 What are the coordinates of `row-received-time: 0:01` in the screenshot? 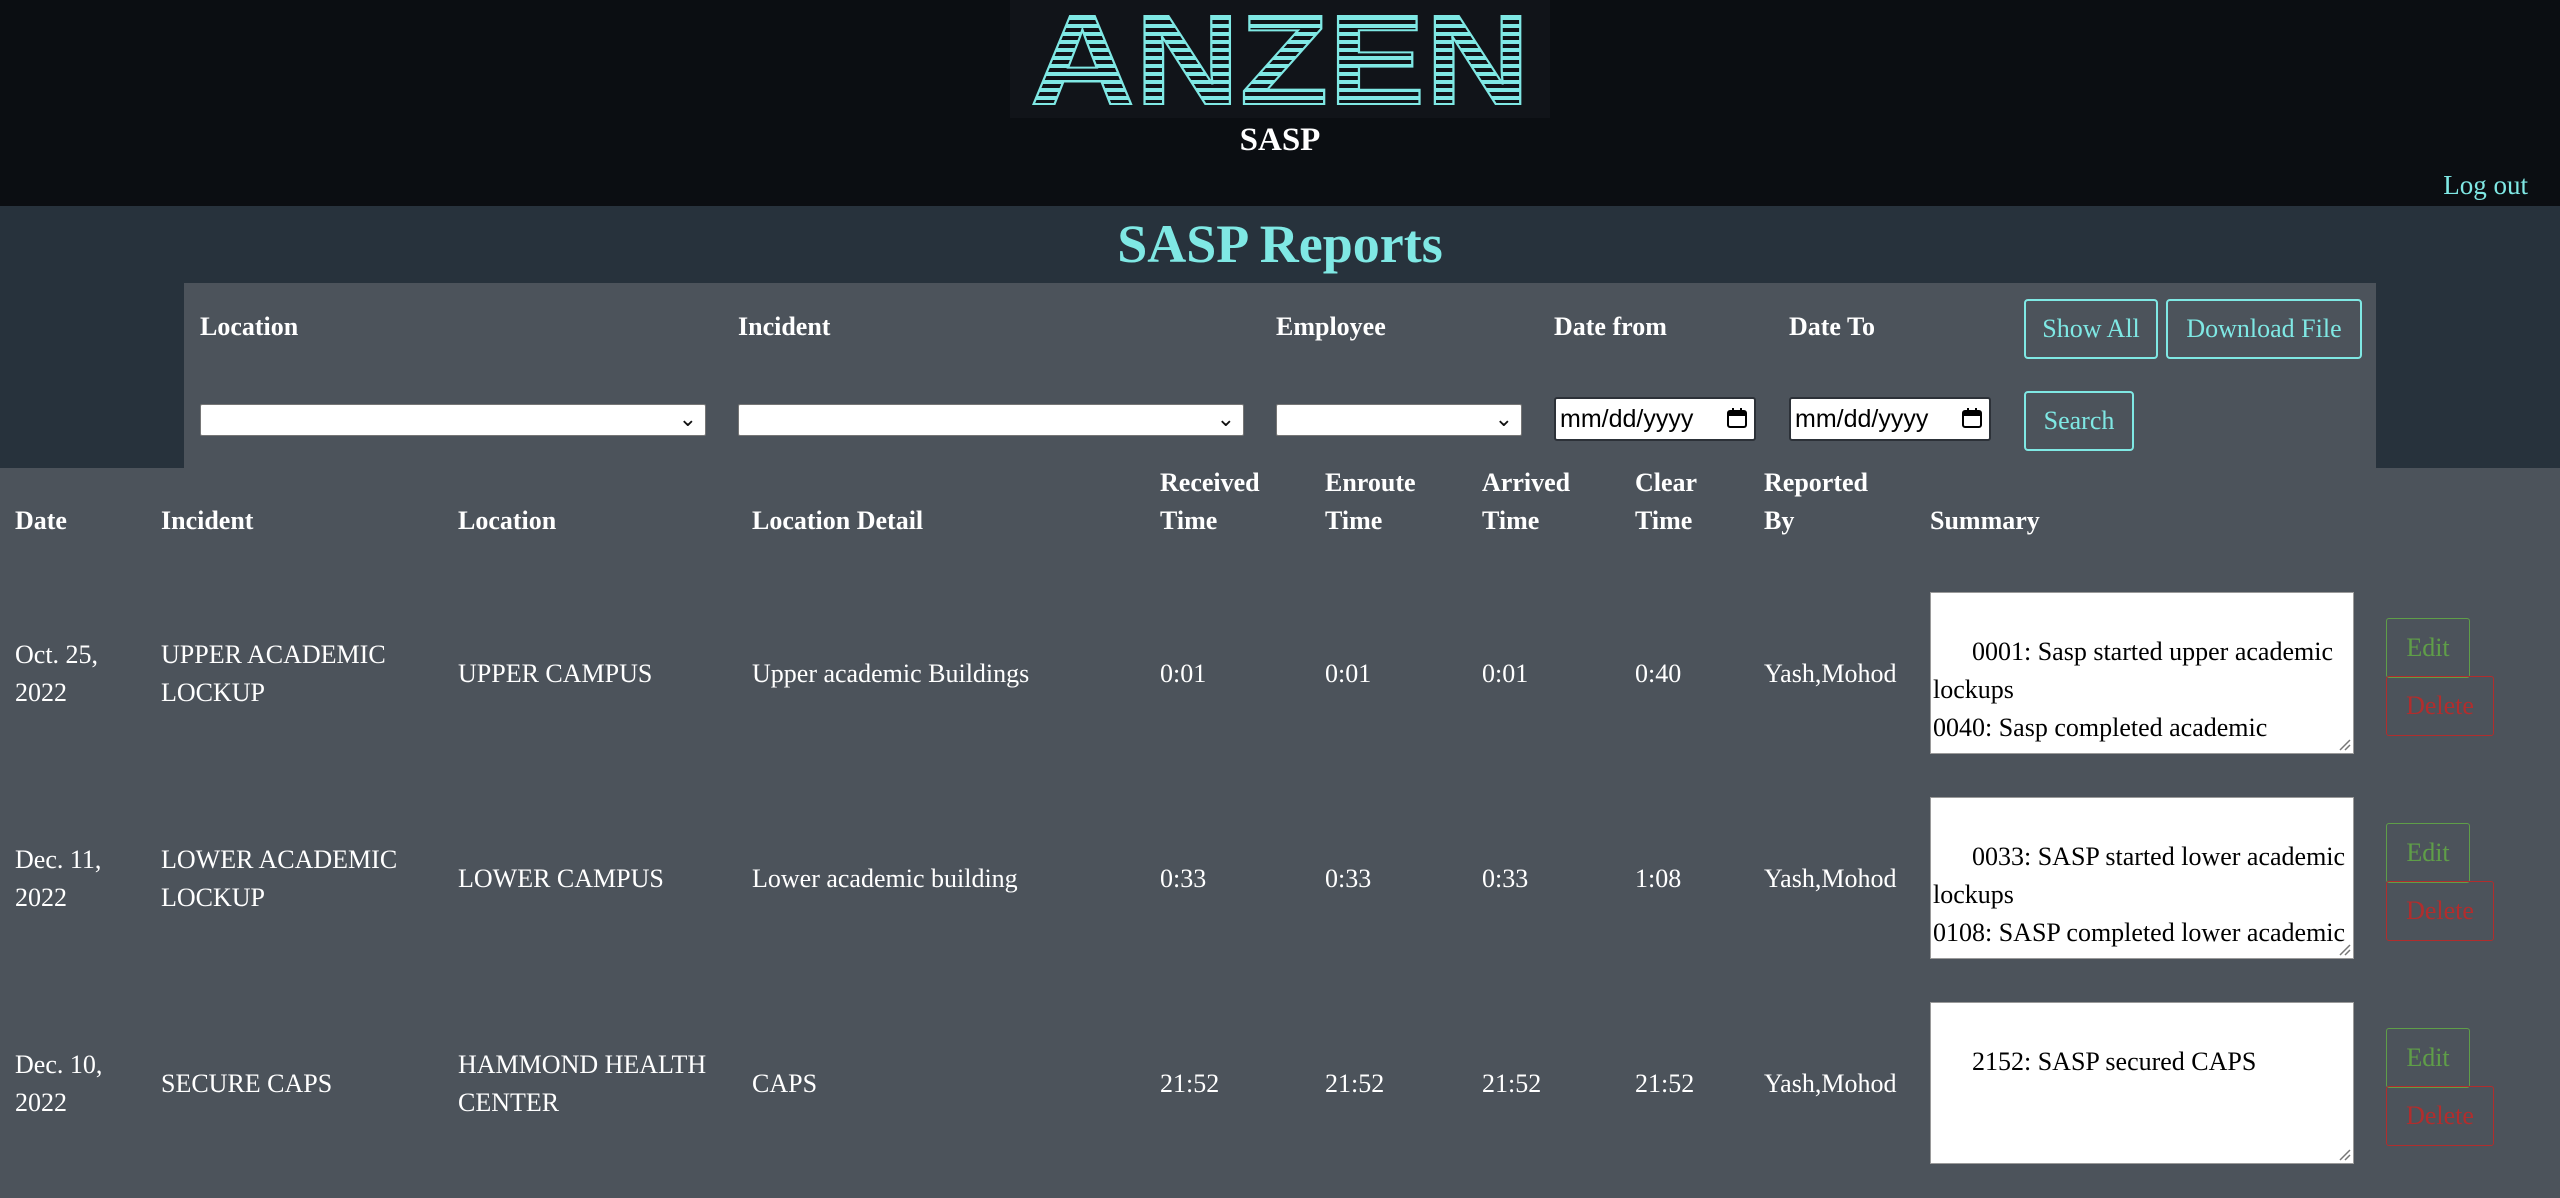 It's located at (1183, 673).